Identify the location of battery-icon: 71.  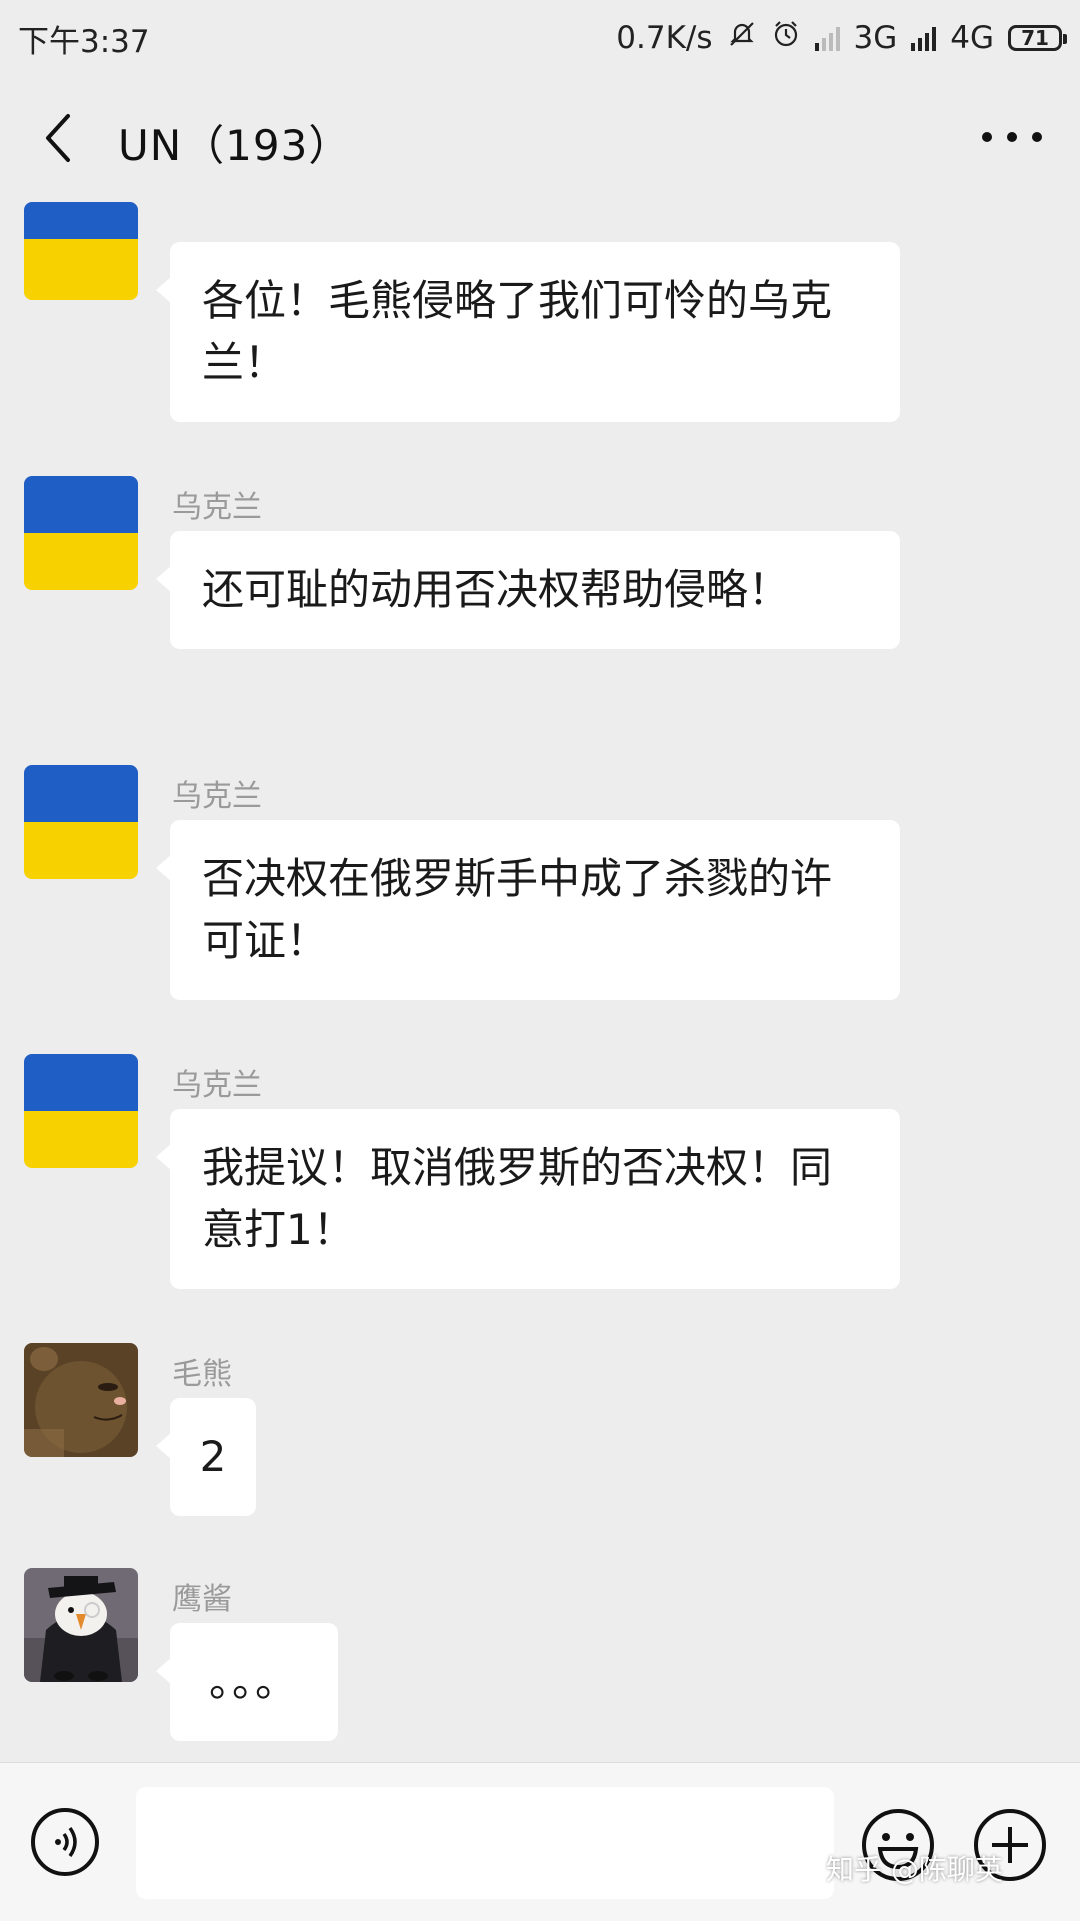
(1037, 38).